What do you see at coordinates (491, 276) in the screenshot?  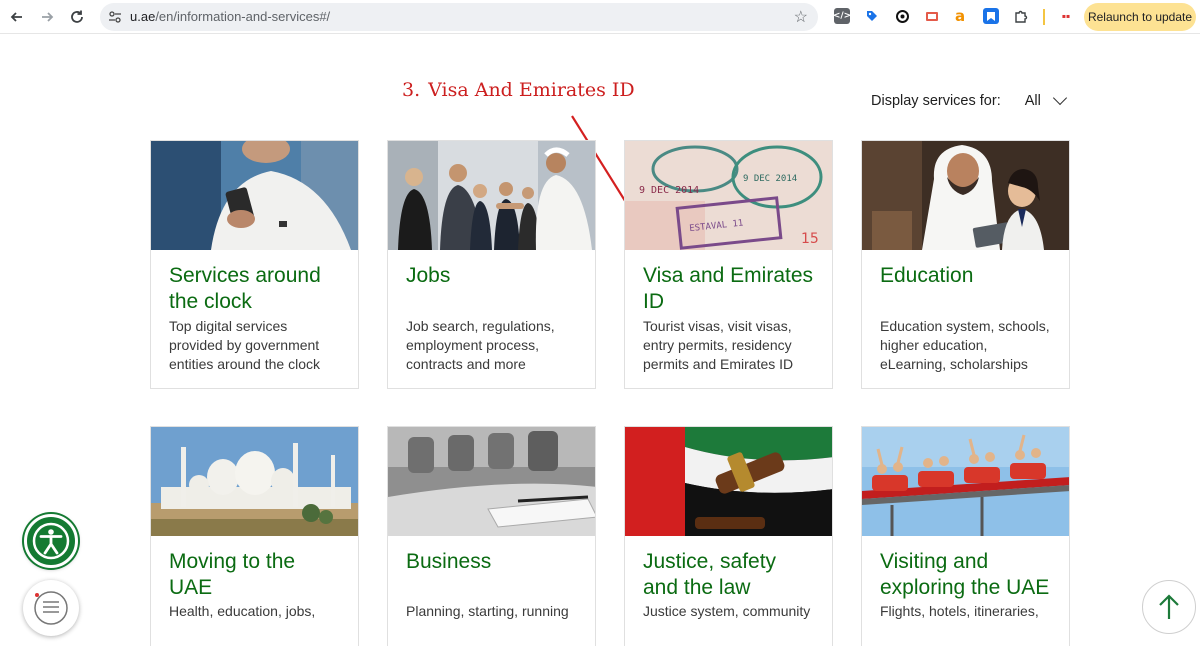 I see `card-title: Jobs` at bounding box center [491, 276].